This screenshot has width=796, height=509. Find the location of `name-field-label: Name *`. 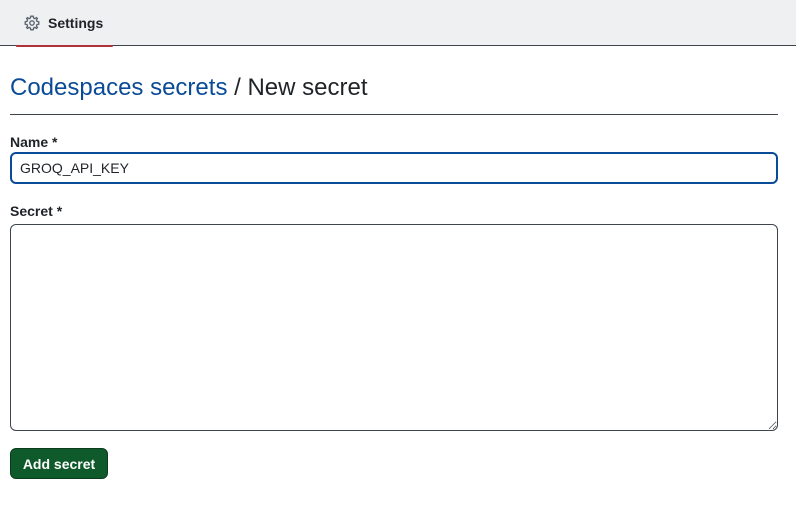

name-field-label: Name * is located at coordinates (34, 142).